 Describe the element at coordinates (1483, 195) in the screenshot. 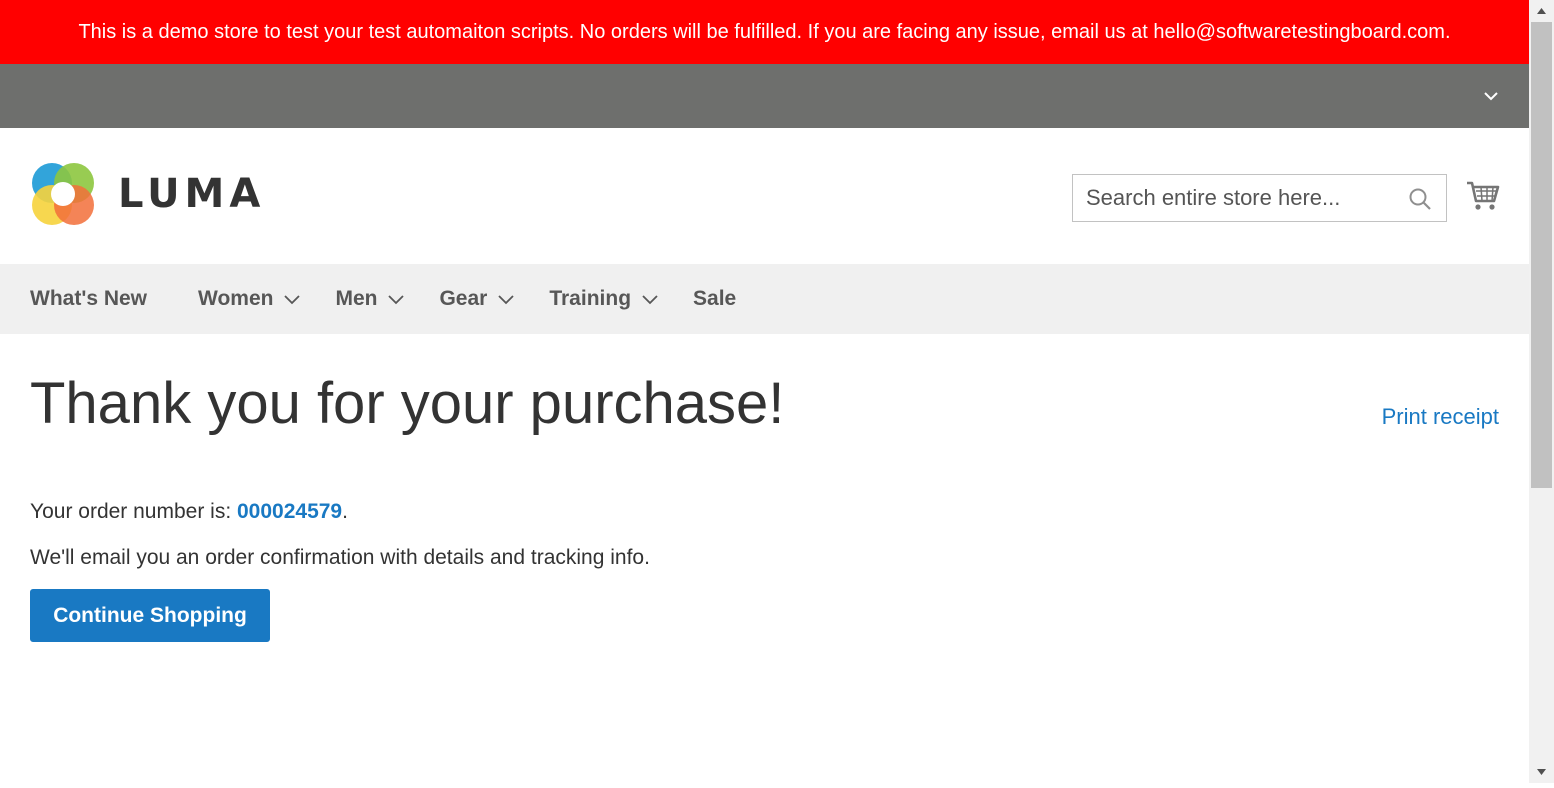

I see `cart-icon` at that location.